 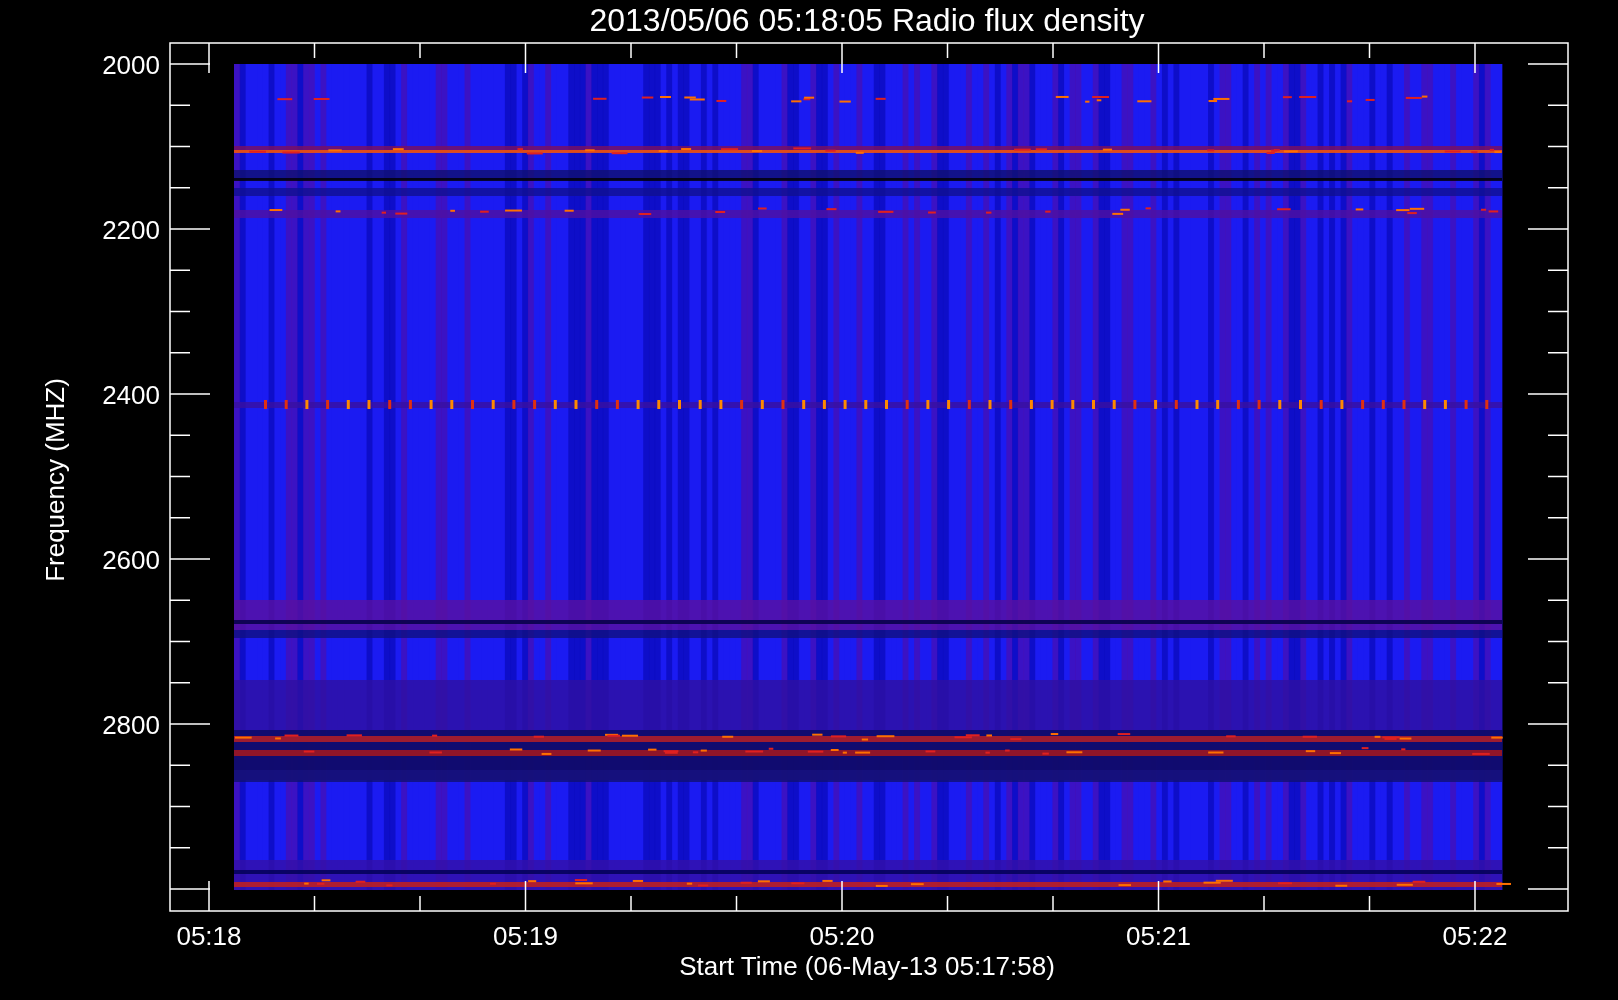 I want to click on tick-label: 2400, so click(x=131, y=395).